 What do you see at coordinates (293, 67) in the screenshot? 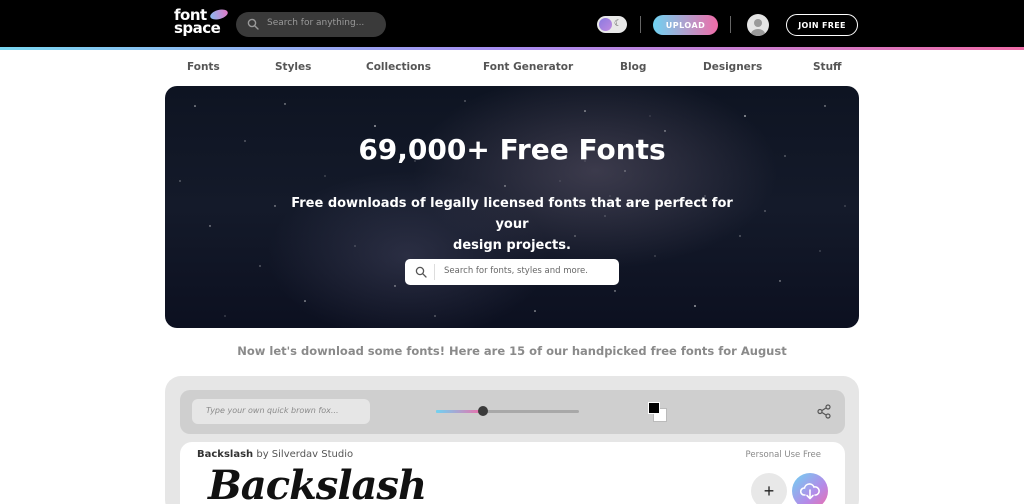
I see `nav-item-styles: Styles` at bounding box center [293, 67].